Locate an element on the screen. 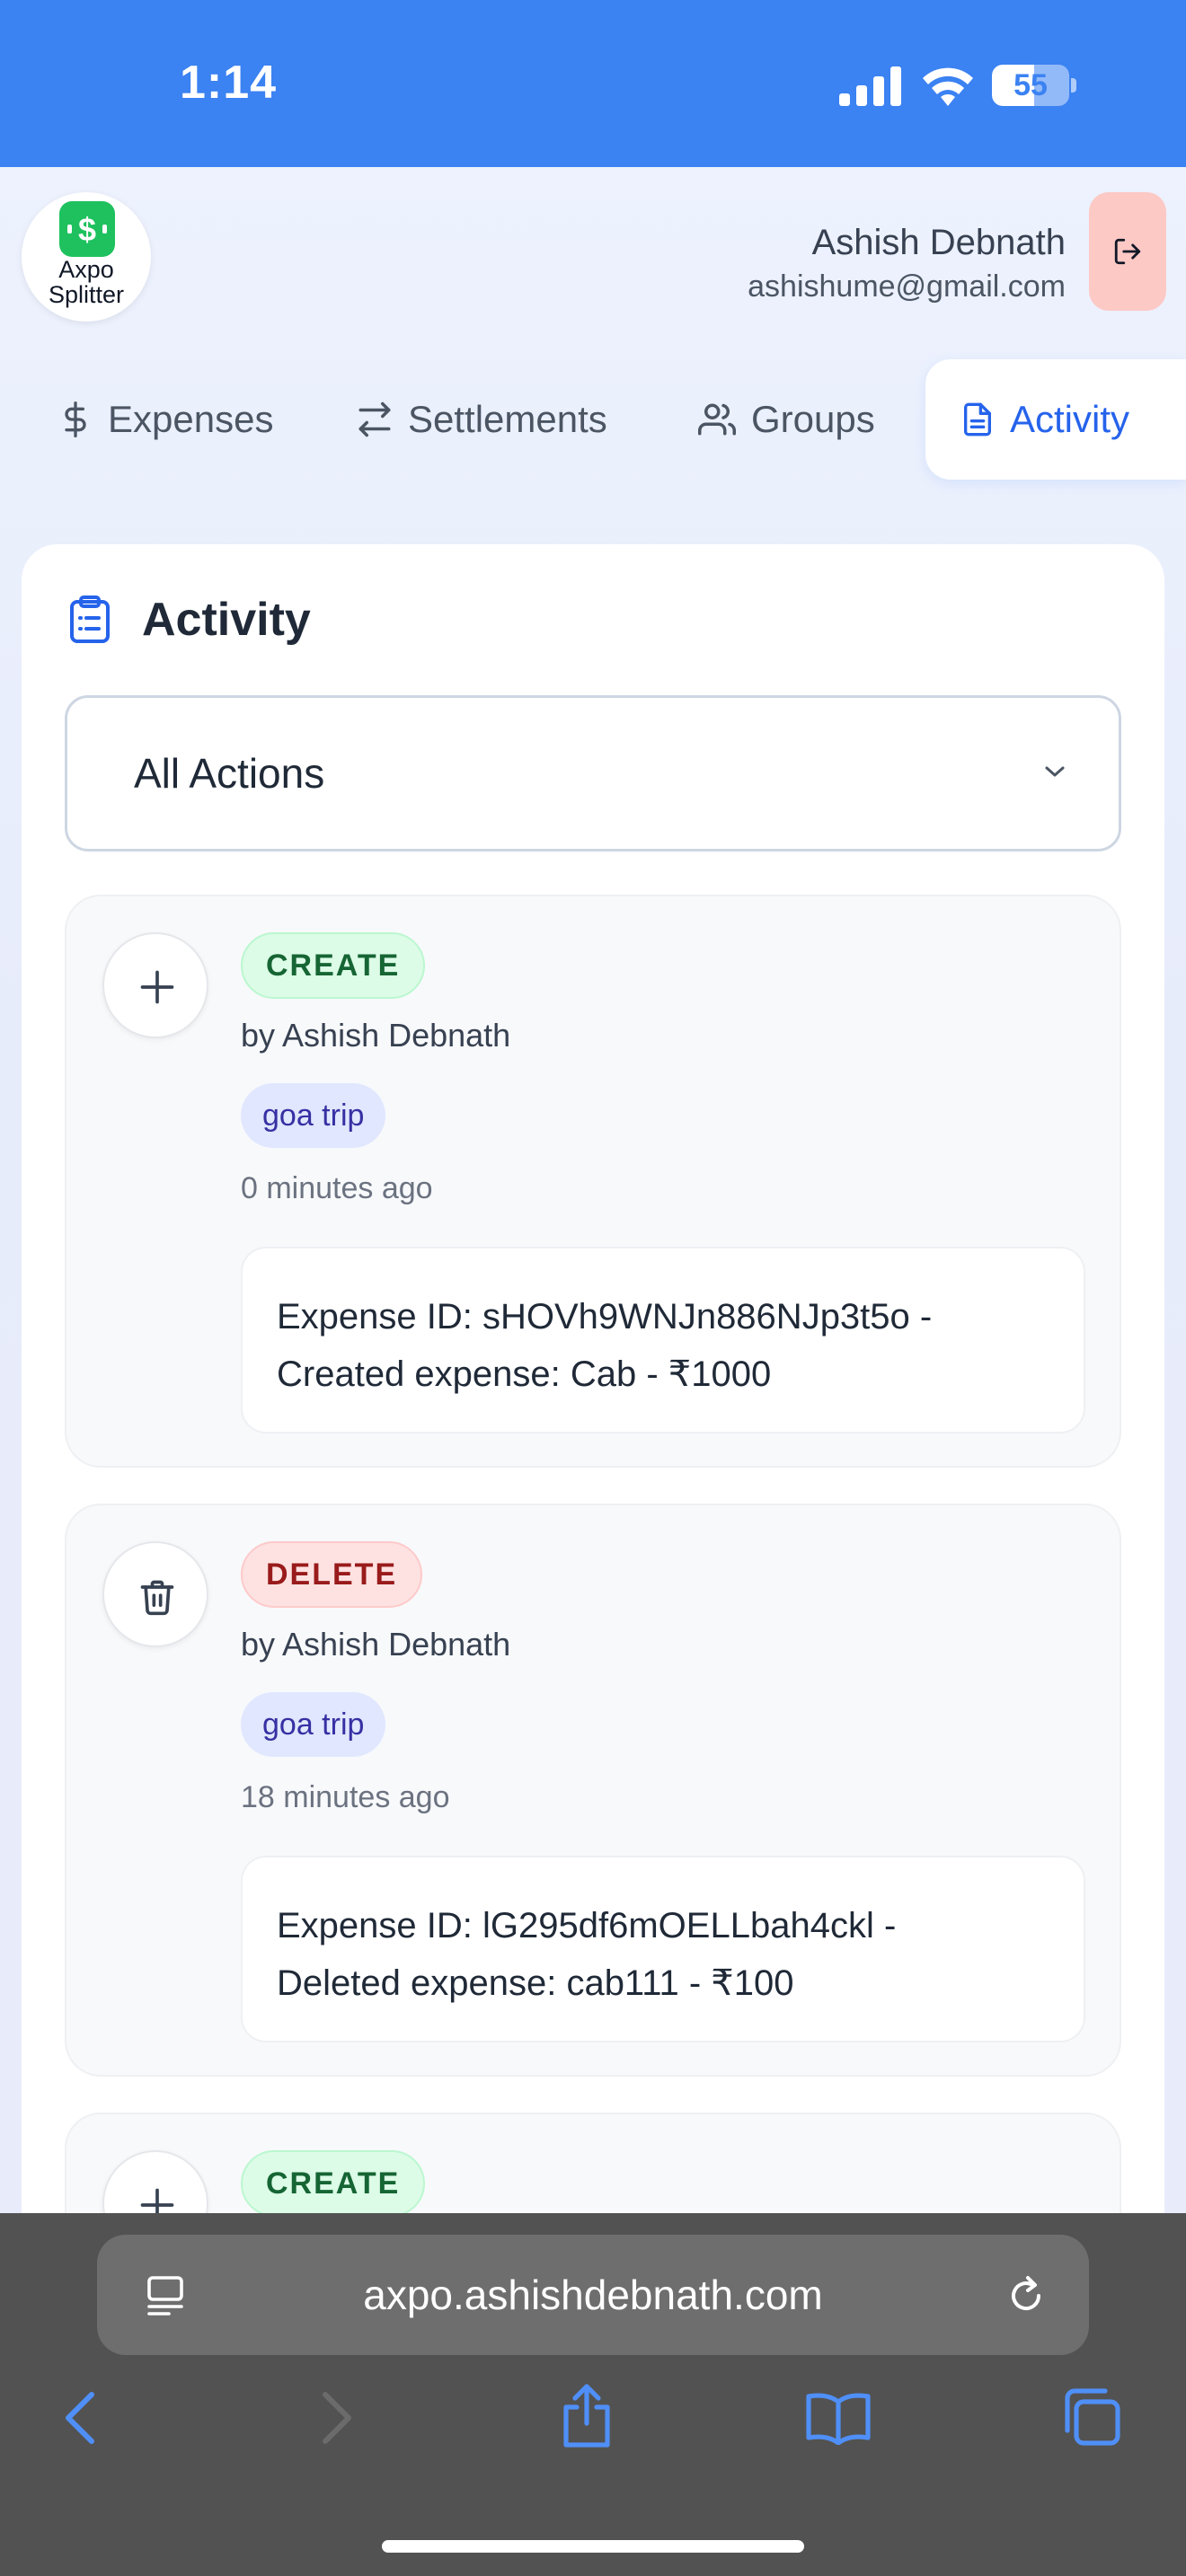 The image size is (1186, 2576). delete-action-icon-circle is located at coordinates (155, 1594).